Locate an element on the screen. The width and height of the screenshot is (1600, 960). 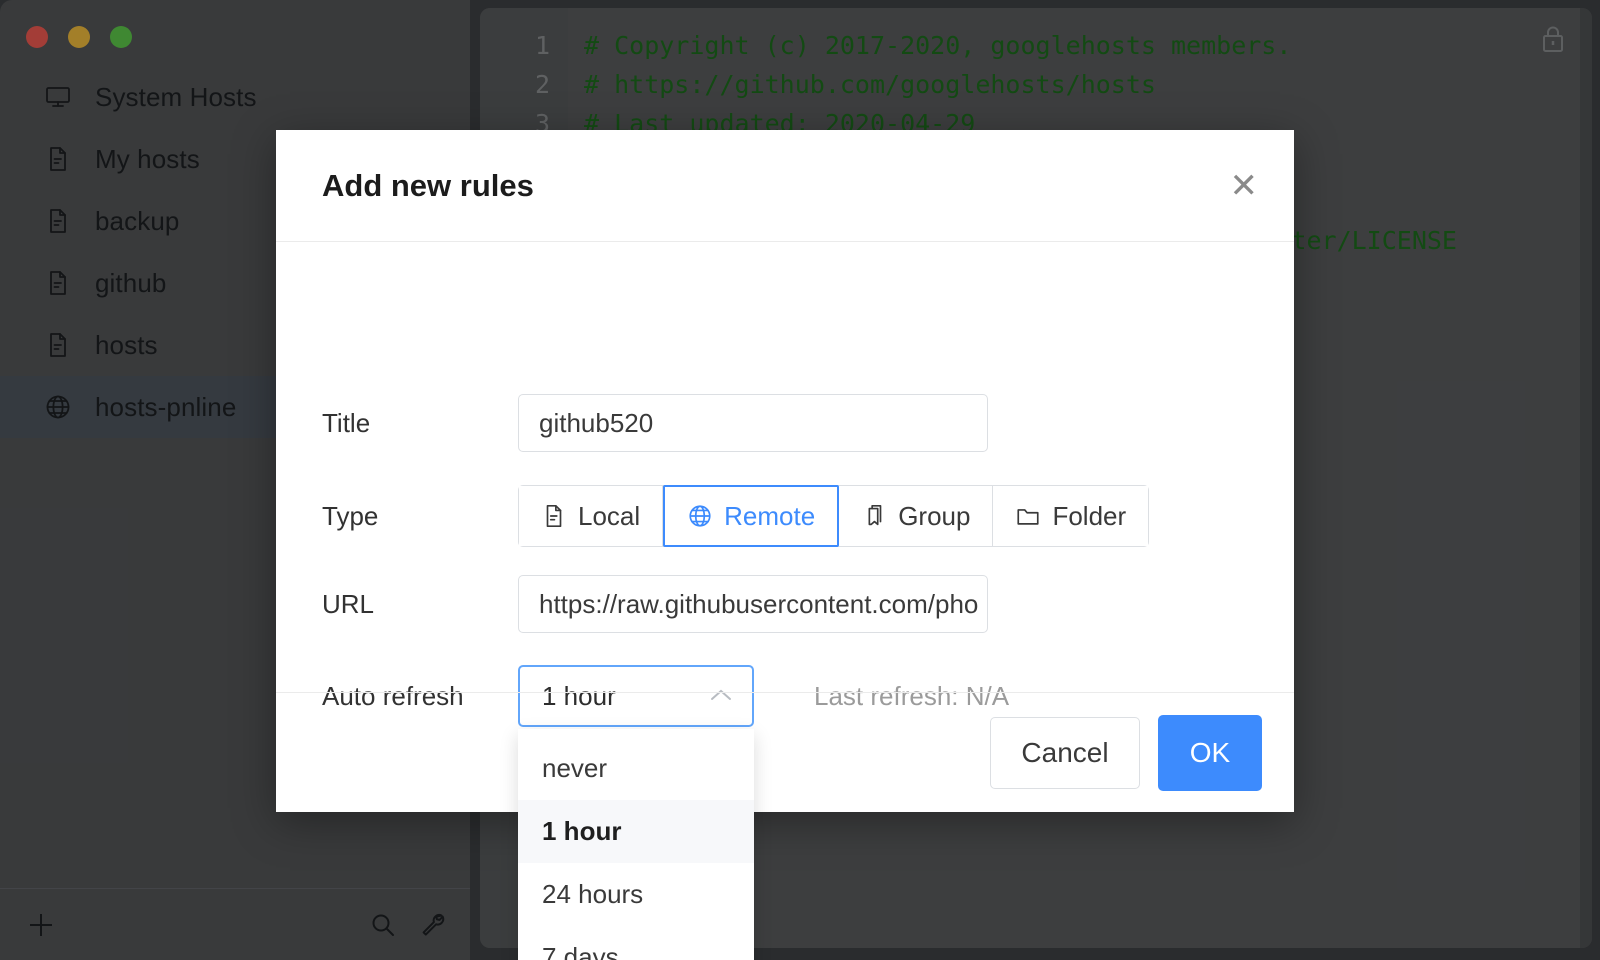
dialog-title: Add new rules is located at coordinates (428, 185).